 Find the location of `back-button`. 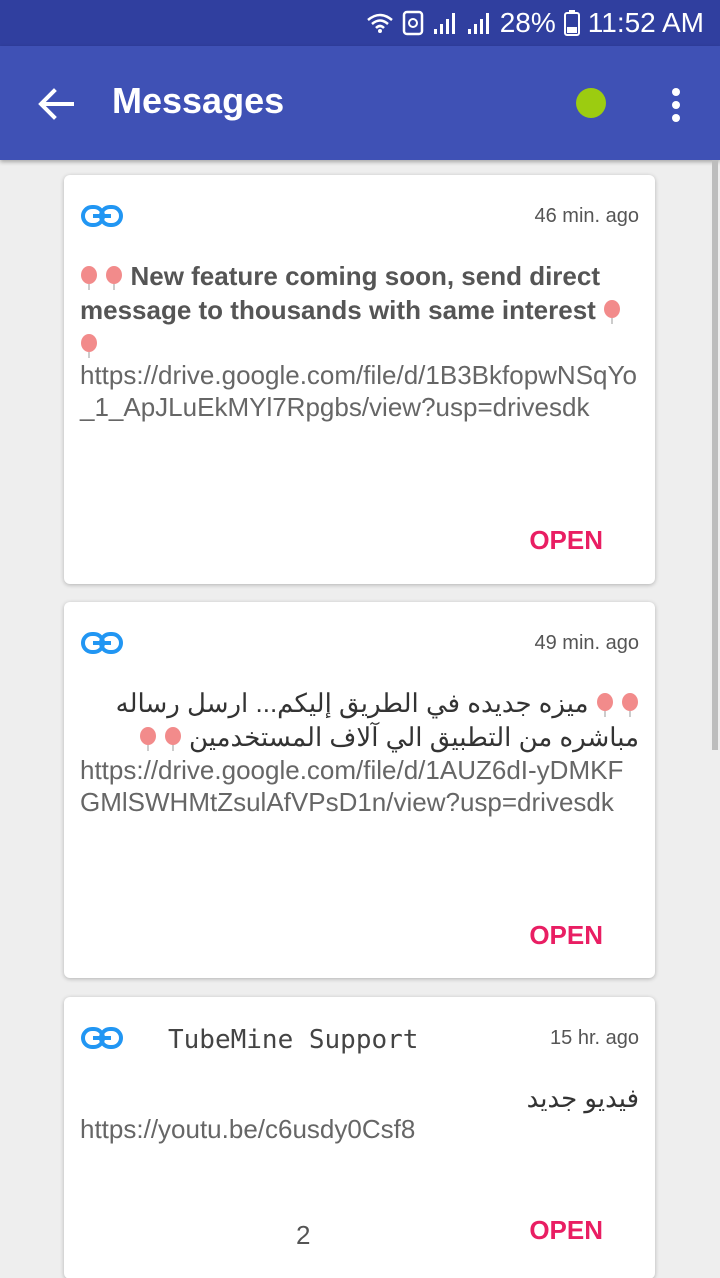

back-button is located at coordinates (56, 104).